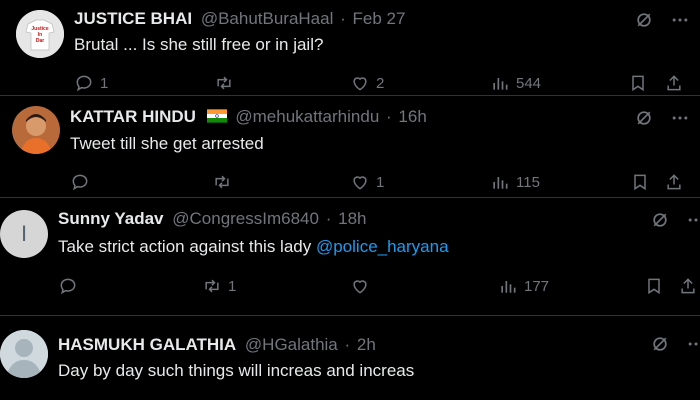  Describe the element at coordinates (199, 44) in the screenshot. I see `reply-text: Brutal ... Is she still free or in jail?` at that location.